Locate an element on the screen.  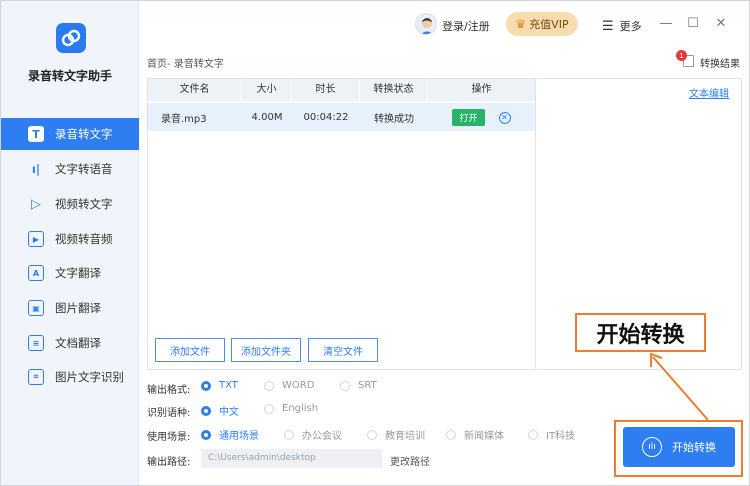
start-convert-button: ıIı 开始转换 is located at coordinates (679, 447).